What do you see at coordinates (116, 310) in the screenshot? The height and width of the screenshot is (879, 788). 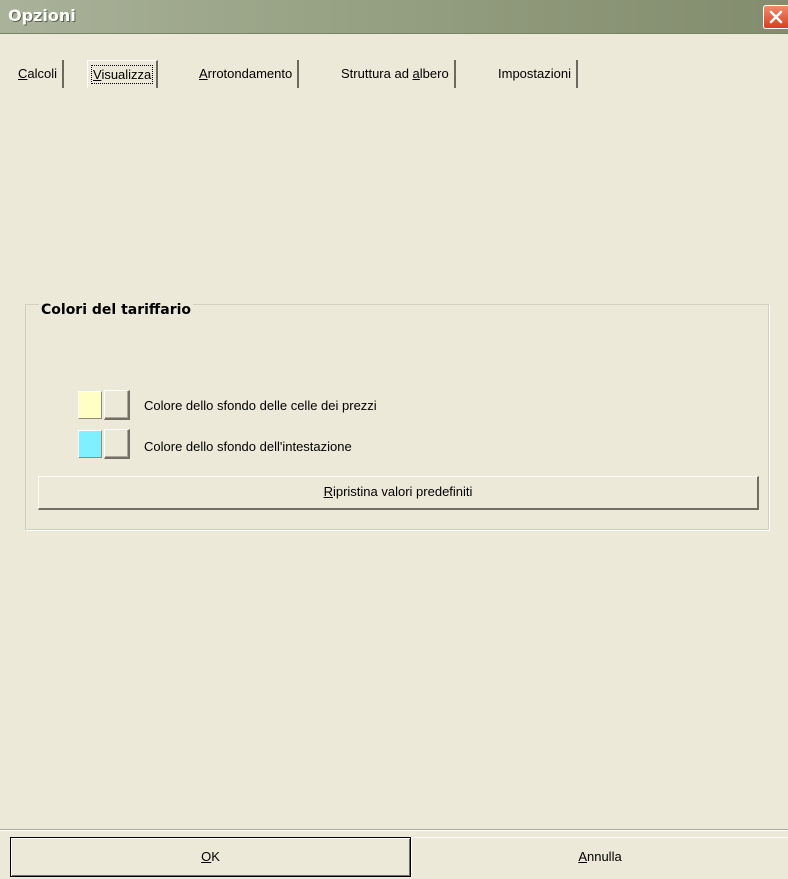 I see `group-title: Colori del tariffario` at bounding box center [116, 310].